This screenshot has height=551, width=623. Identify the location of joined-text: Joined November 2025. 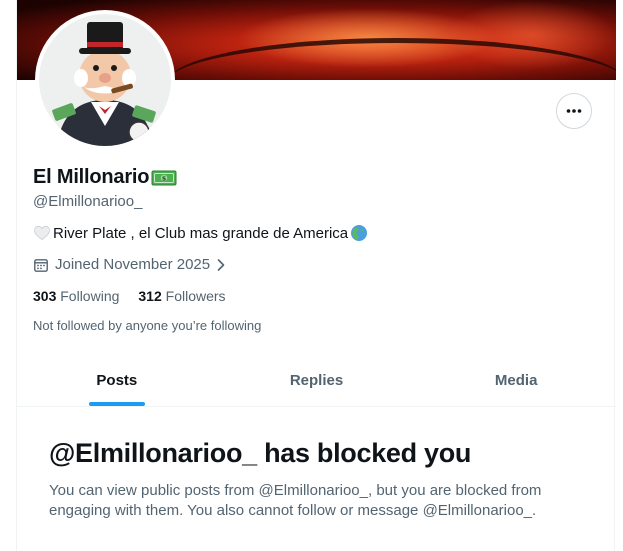
(133, 264).